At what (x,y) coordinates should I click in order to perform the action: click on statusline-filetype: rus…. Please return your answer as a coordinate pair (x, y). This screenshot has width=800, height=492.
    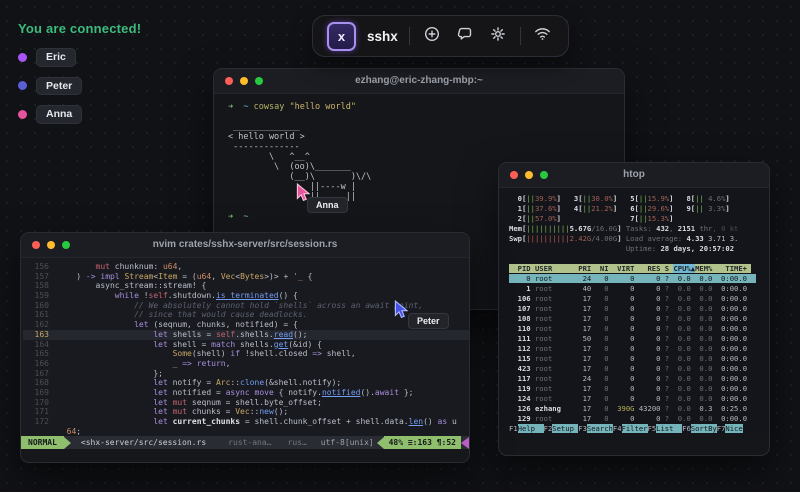
    Looking at the image, I should click on (297, 443).